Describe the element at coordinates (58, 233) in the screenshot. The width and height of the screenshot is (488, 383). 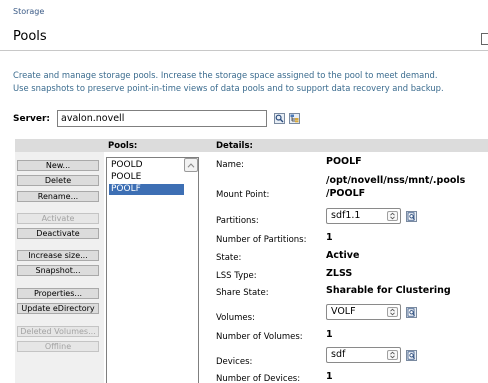
I see `deactivate-button: Deactivate` at that location.